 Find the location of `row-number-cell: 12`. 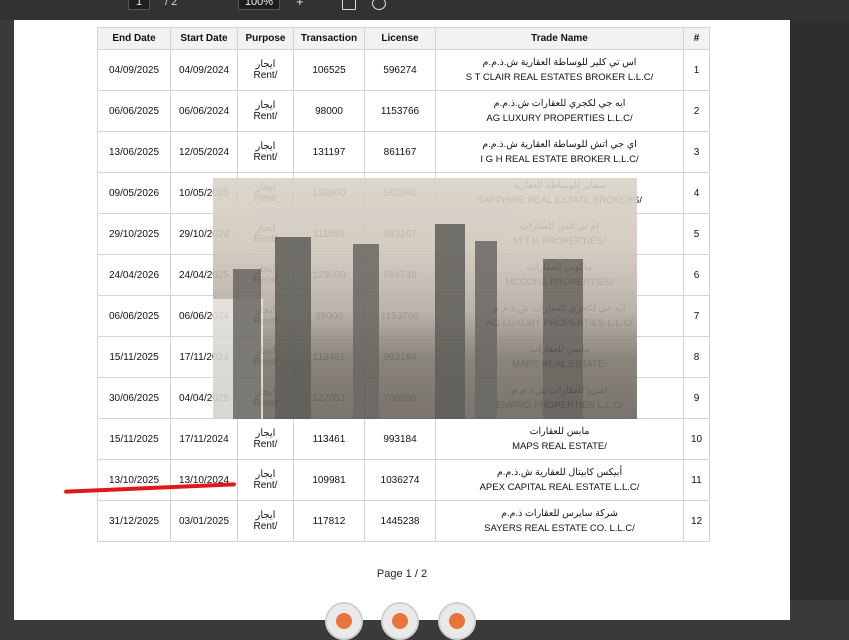

row-number-cell: 12 is located at coordinates (696, 521).